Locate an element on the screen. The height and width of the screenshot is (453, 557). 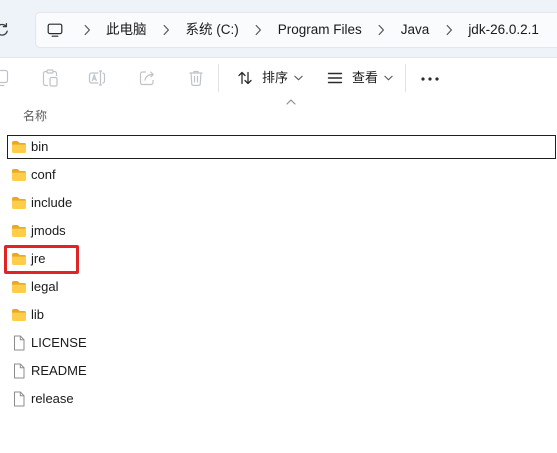
refresh-icon is located at coordinates (5, 30).